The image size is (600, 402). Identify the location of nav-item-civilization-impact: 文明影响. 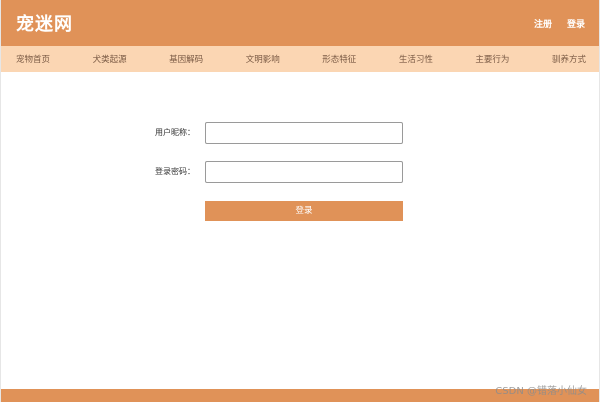
(263, 59).